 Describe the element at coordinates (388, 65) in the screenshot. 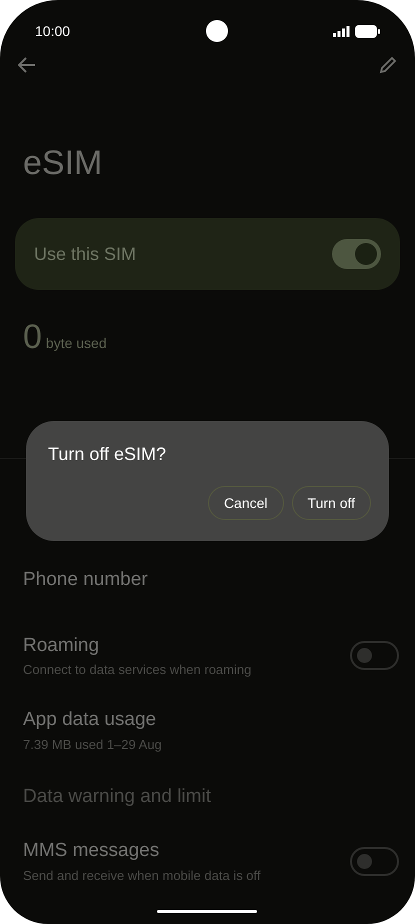

I see `pencil-icon` at that location.